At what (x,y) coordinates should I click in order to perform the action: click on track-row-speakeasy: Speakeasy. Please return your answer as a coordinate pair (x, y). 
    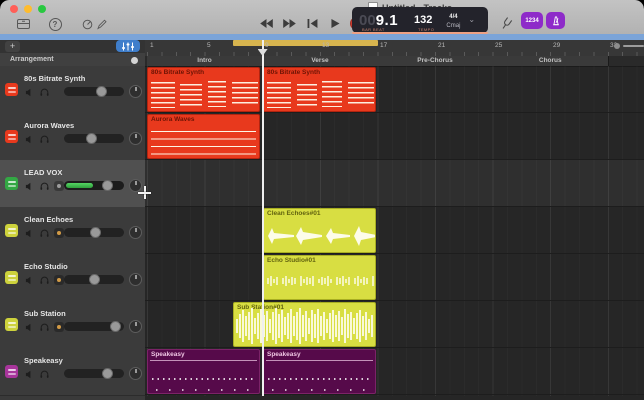
    Looking at the image, I should click on (72, 372).